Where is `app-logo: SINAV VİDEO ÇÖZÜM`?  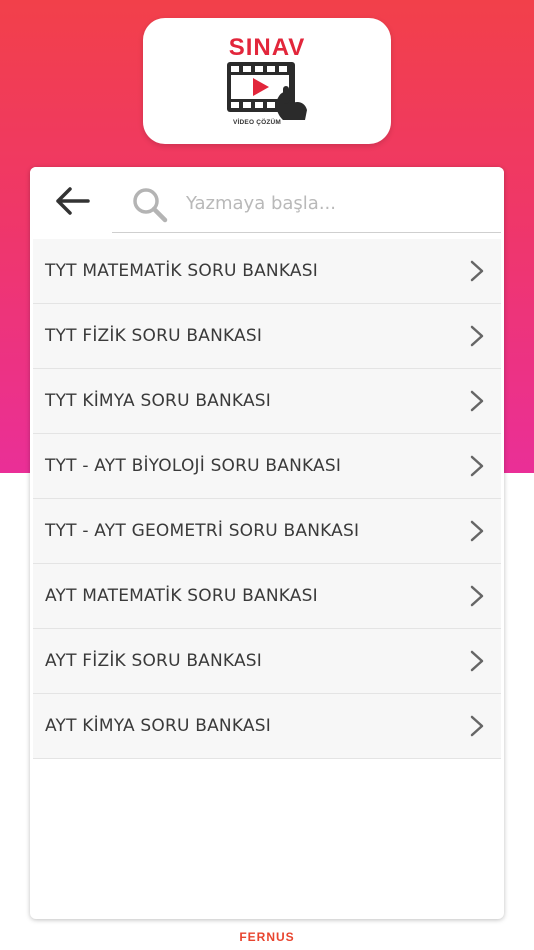
app-logo: SINAV VİDEO ÇÖZÜM is located at coordinates (267, 81).